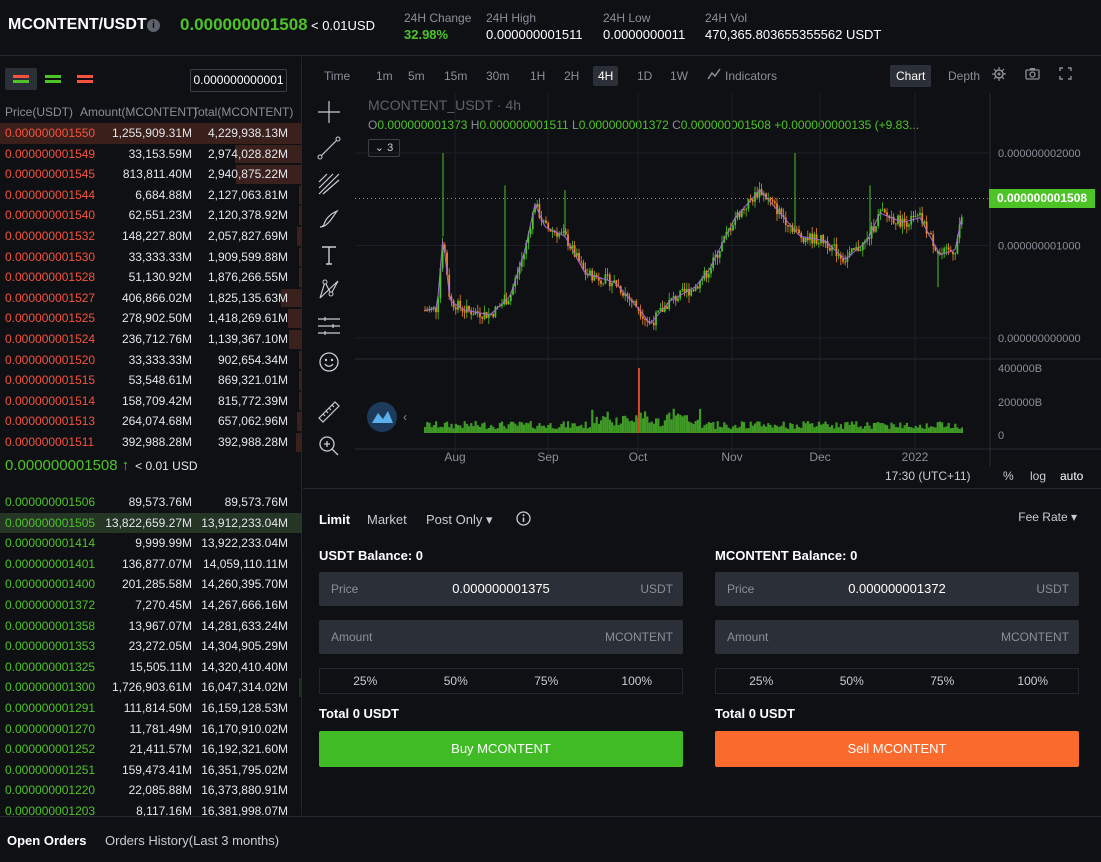  Describe the element at coordinates (1008, 476) in the screenshot. I see `percent-scale-toggle: %` at that location.